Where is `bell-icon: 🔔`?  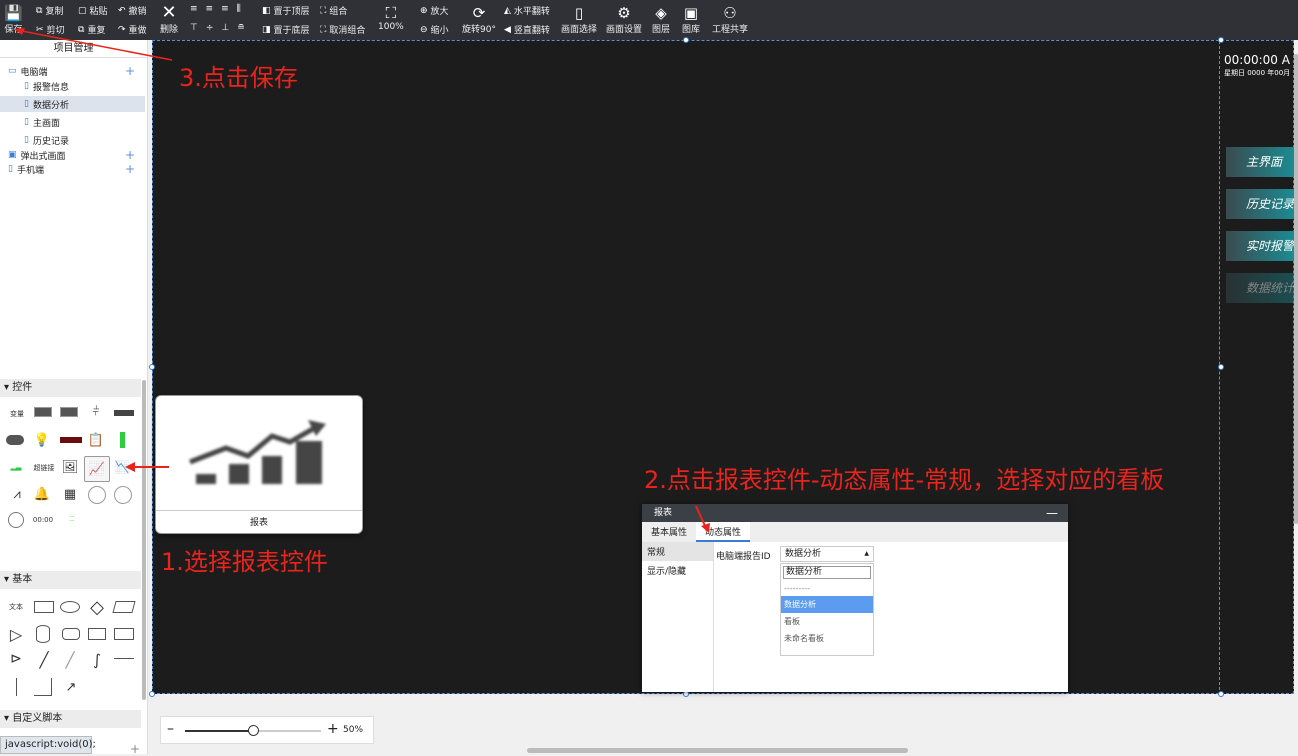
bell-icon: 🔔 is located at coordinates (42, 494).